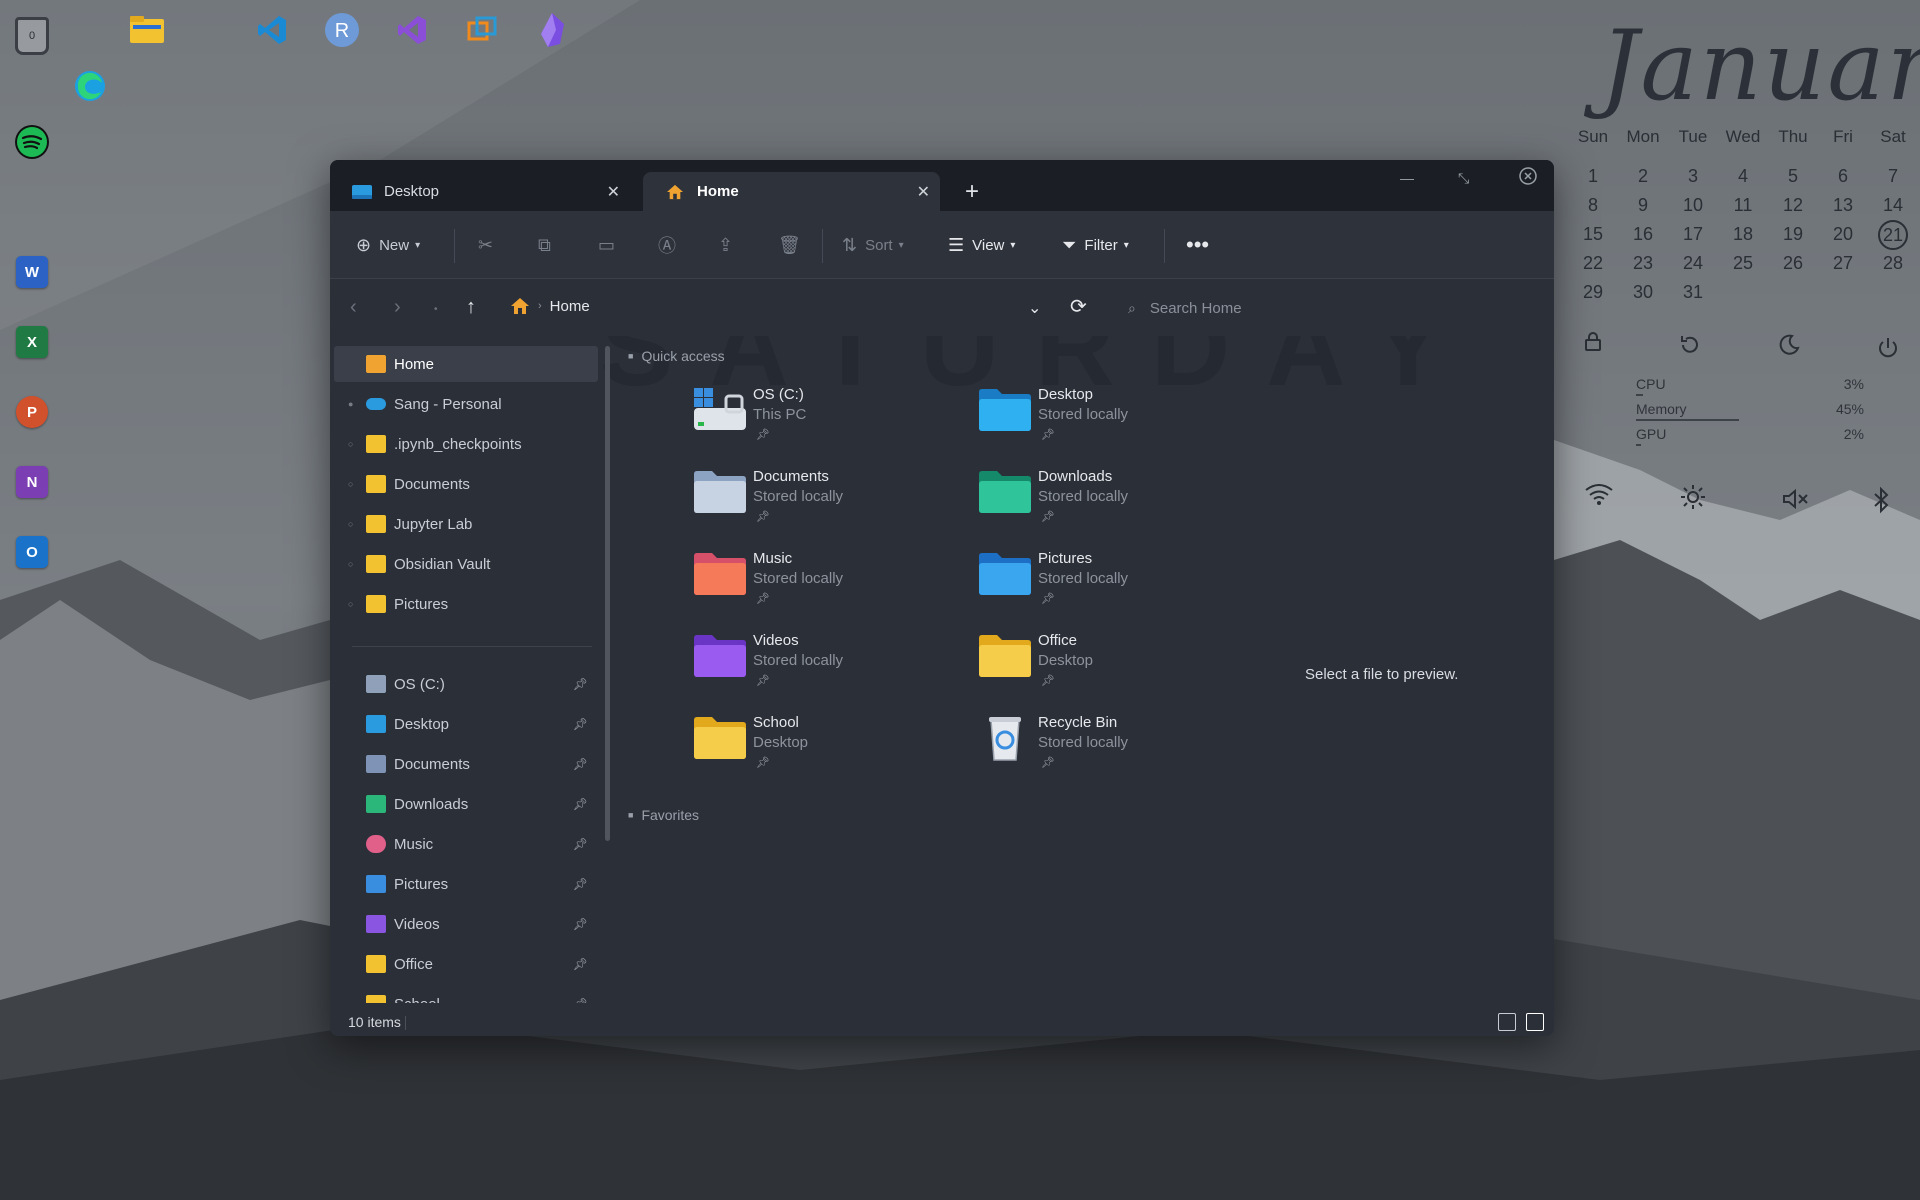  Describe the element at coordinates (466, 804) in the screenshot. I see `sidebar-pinned-item: Downloads 📌︎` at that location.